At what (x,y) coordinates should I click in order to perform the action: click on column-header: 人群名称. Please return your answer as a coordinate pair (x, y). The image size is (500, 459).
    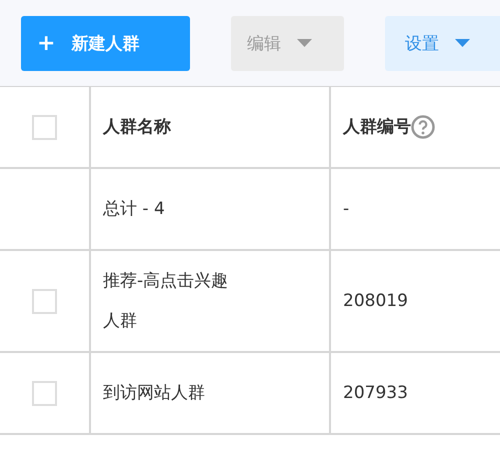
    Looking at the image, I should click on (137, 127).